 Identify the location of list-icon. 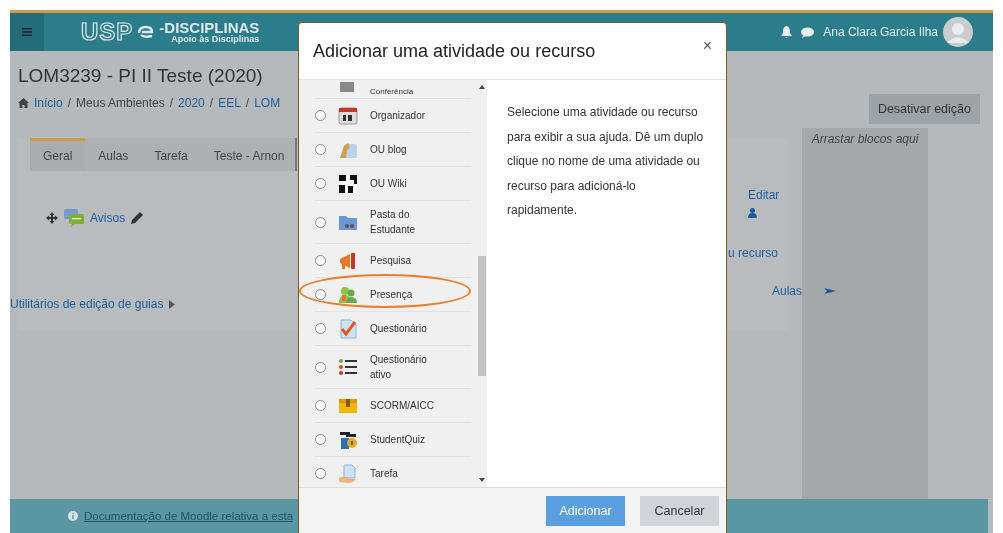
(348, 367).